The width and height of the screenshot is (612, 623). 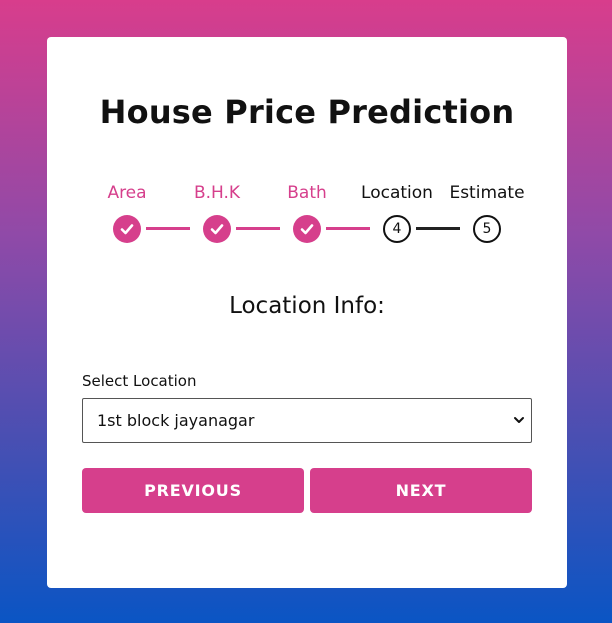 I want to click on step-circle-area, so click(x=127, y=229).